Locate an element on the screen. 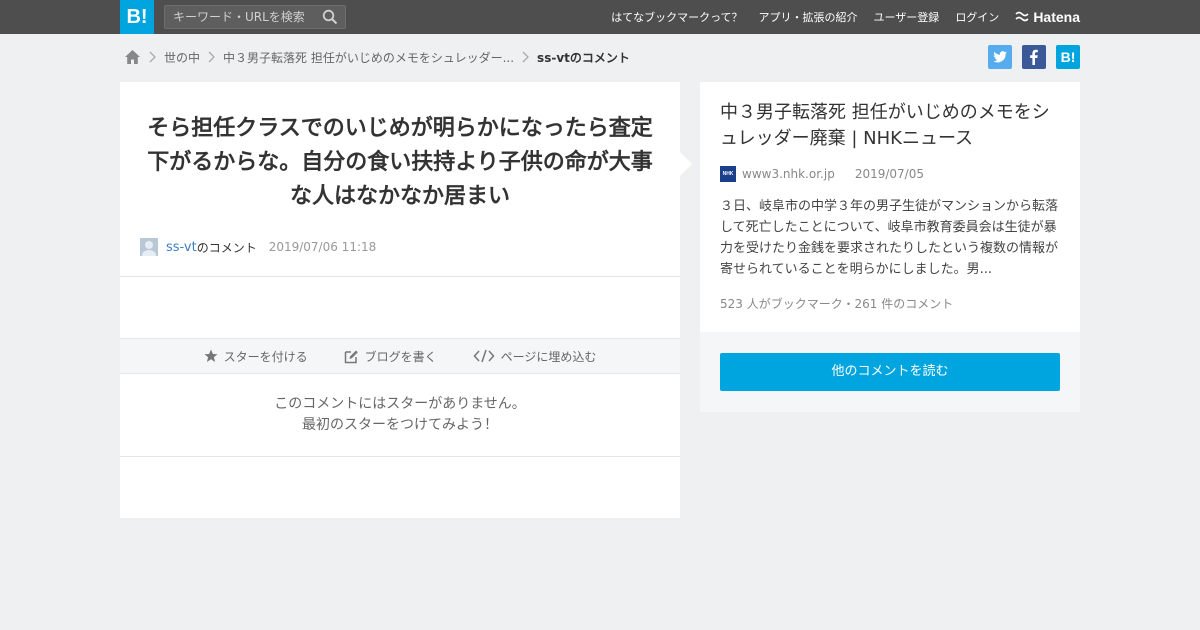 The width and height of the screenshot is (1200, 630). facebook-icon is located at coordinates (1034, 57).